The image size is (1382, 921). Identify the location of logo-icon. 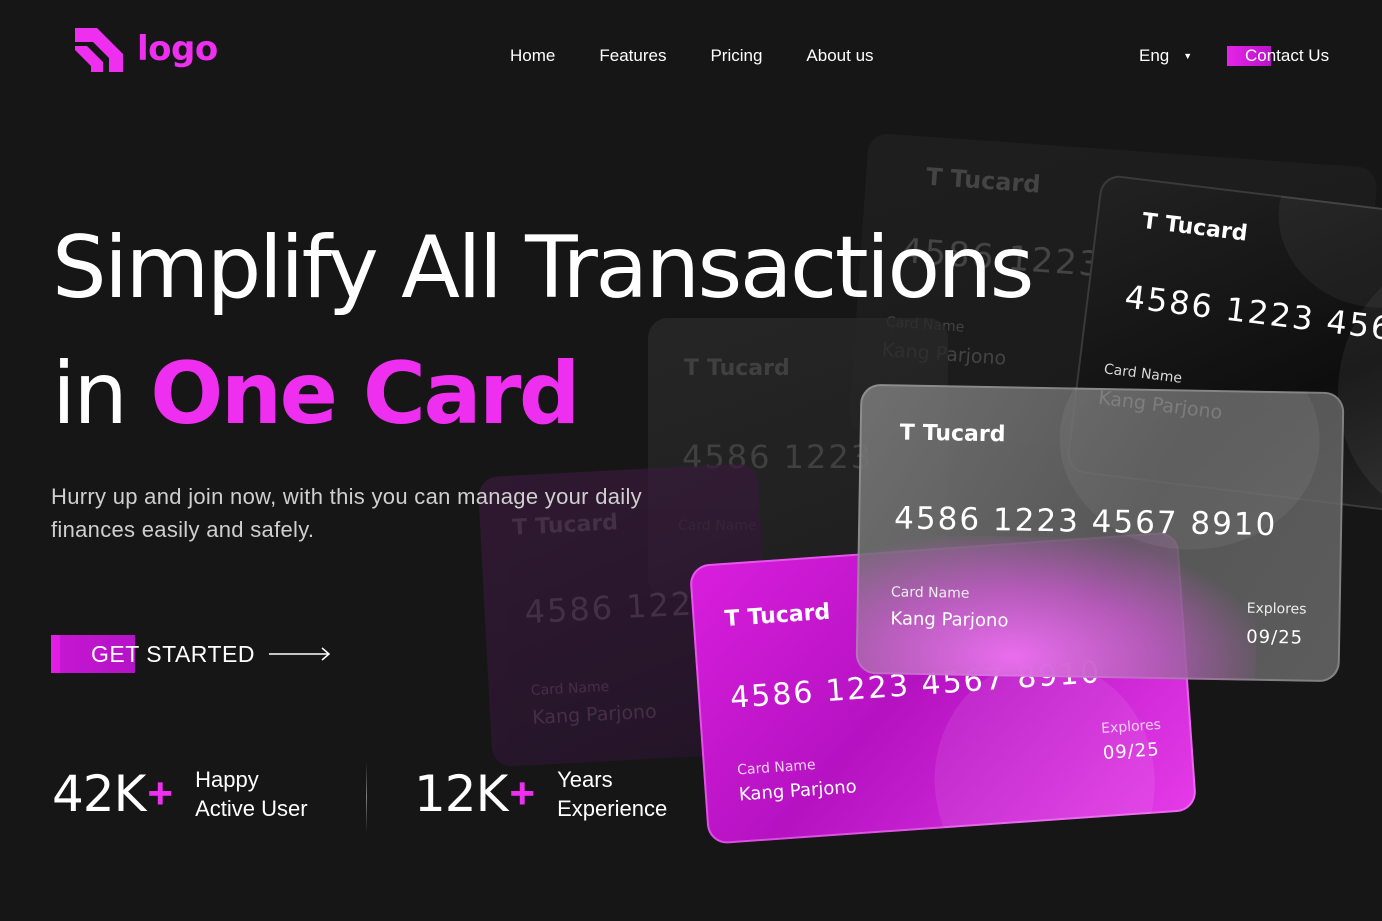
(99, 50).